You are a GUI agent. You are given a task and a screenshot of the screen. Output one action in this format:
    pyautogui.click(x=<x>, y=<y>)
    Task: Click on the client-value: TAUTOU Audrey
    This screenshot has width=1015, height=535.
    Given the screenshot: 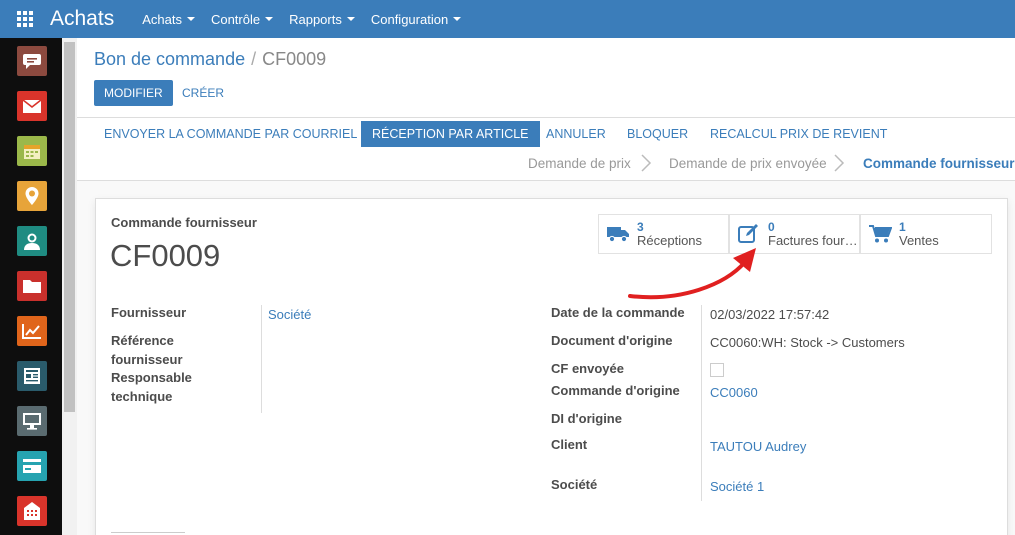 What is the action you would take?
    pyautogui.click(x=758, y=446)
    